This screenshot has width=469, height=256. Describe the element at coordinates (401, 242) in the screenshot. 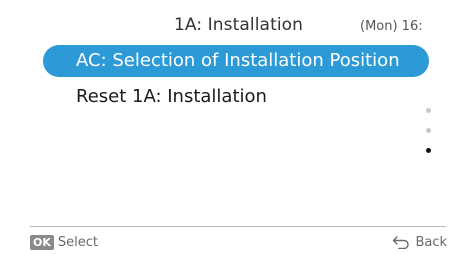

I see `back-arrow-icon` at that location.